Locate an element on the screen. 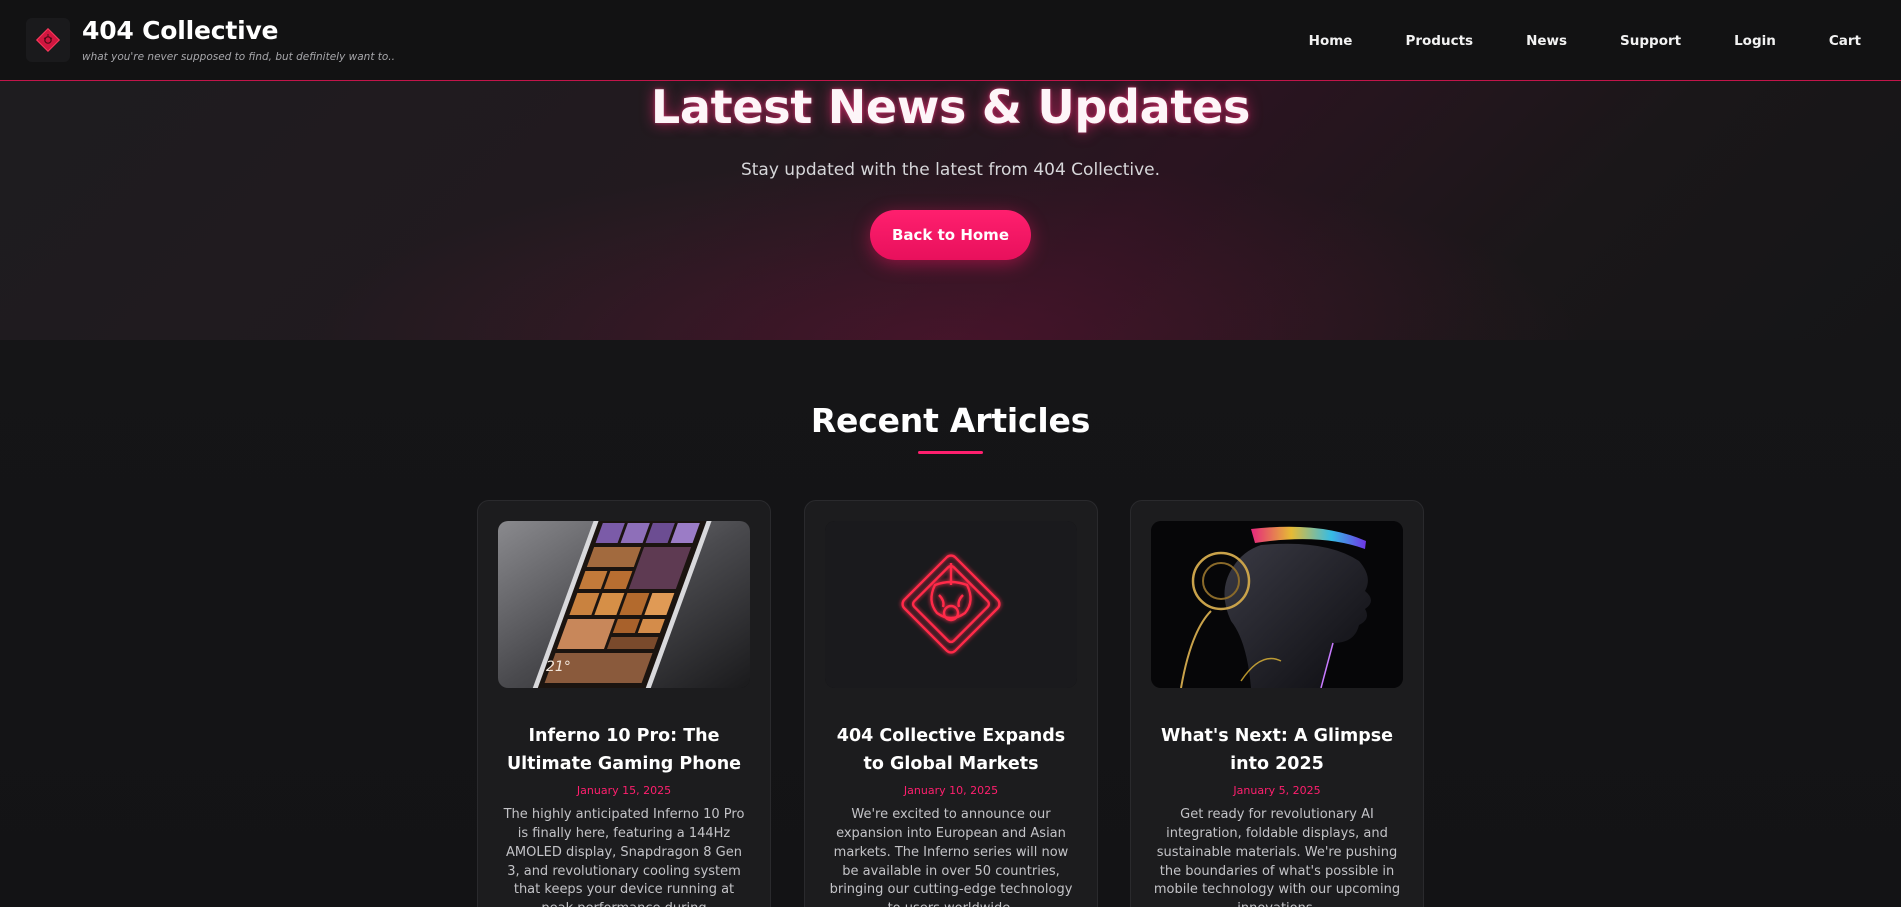  section-underline is located at coordinates (950, 452).